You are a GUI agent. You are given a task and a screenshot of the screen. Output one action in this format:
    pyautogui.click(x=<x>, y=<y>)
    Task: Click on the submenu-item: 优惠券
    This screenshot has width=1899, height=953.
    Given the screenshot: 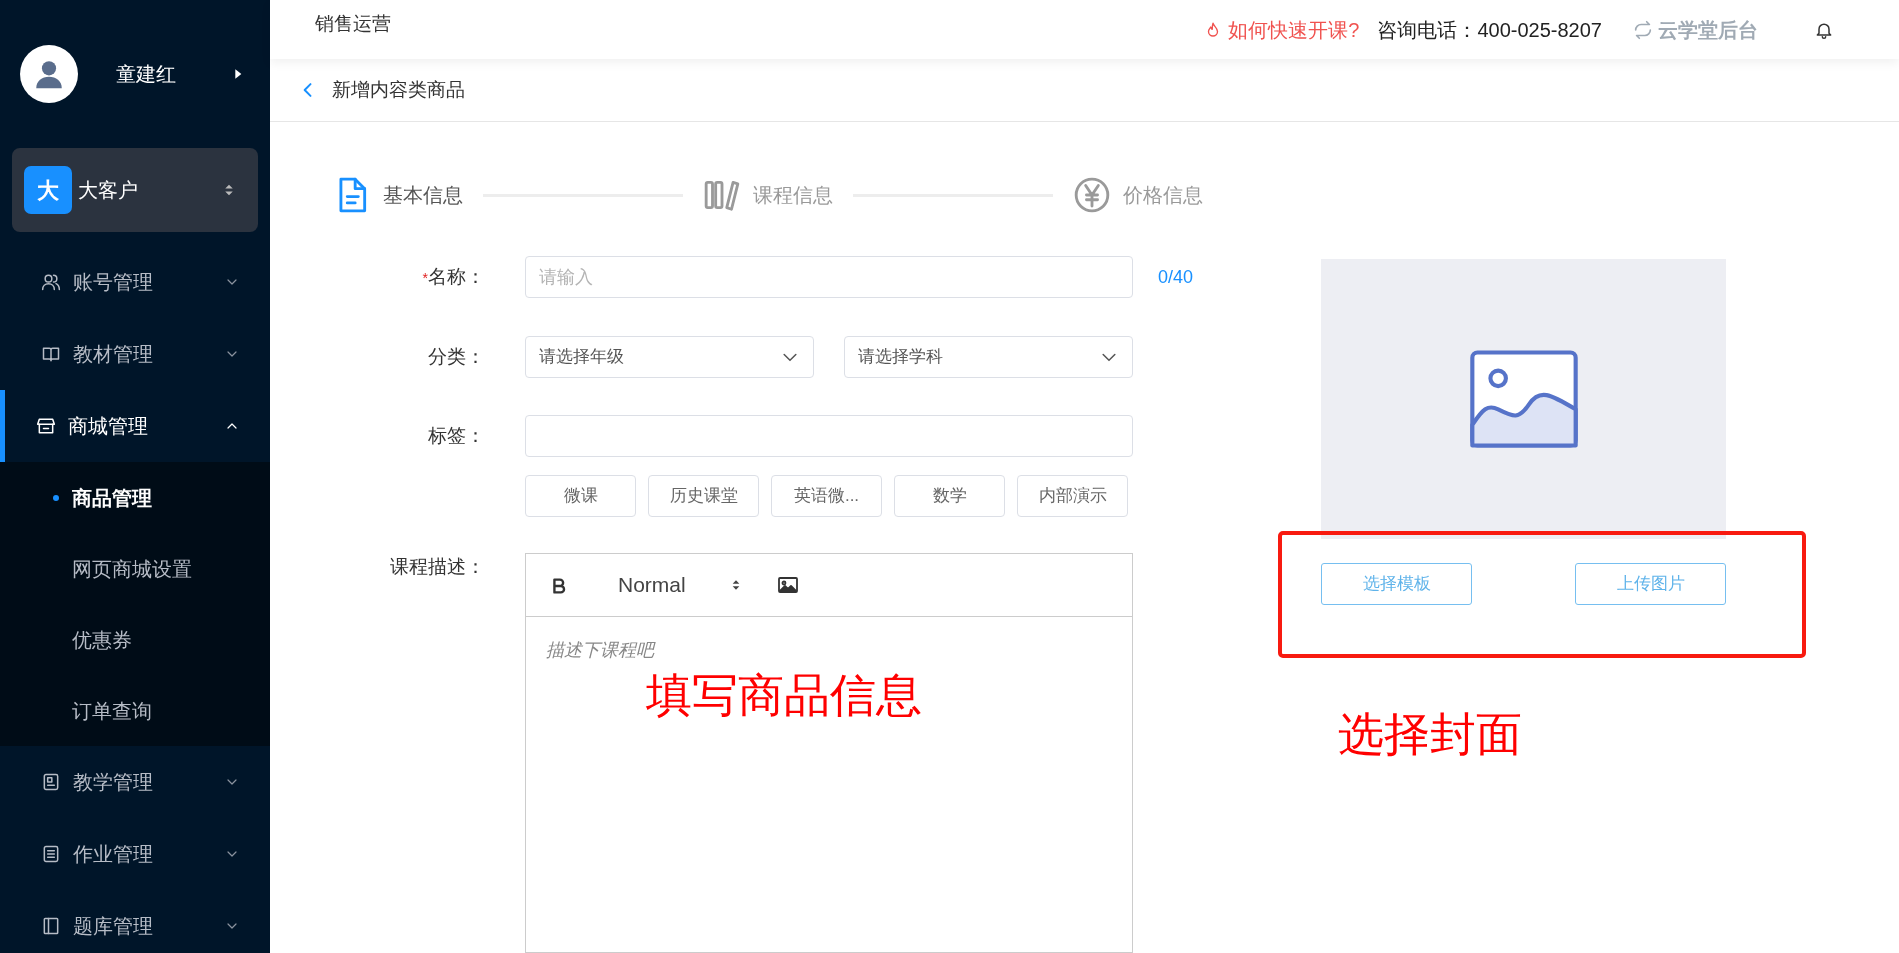 What is the action you would take?
    pyautogui.click(x=135, y=639)
    